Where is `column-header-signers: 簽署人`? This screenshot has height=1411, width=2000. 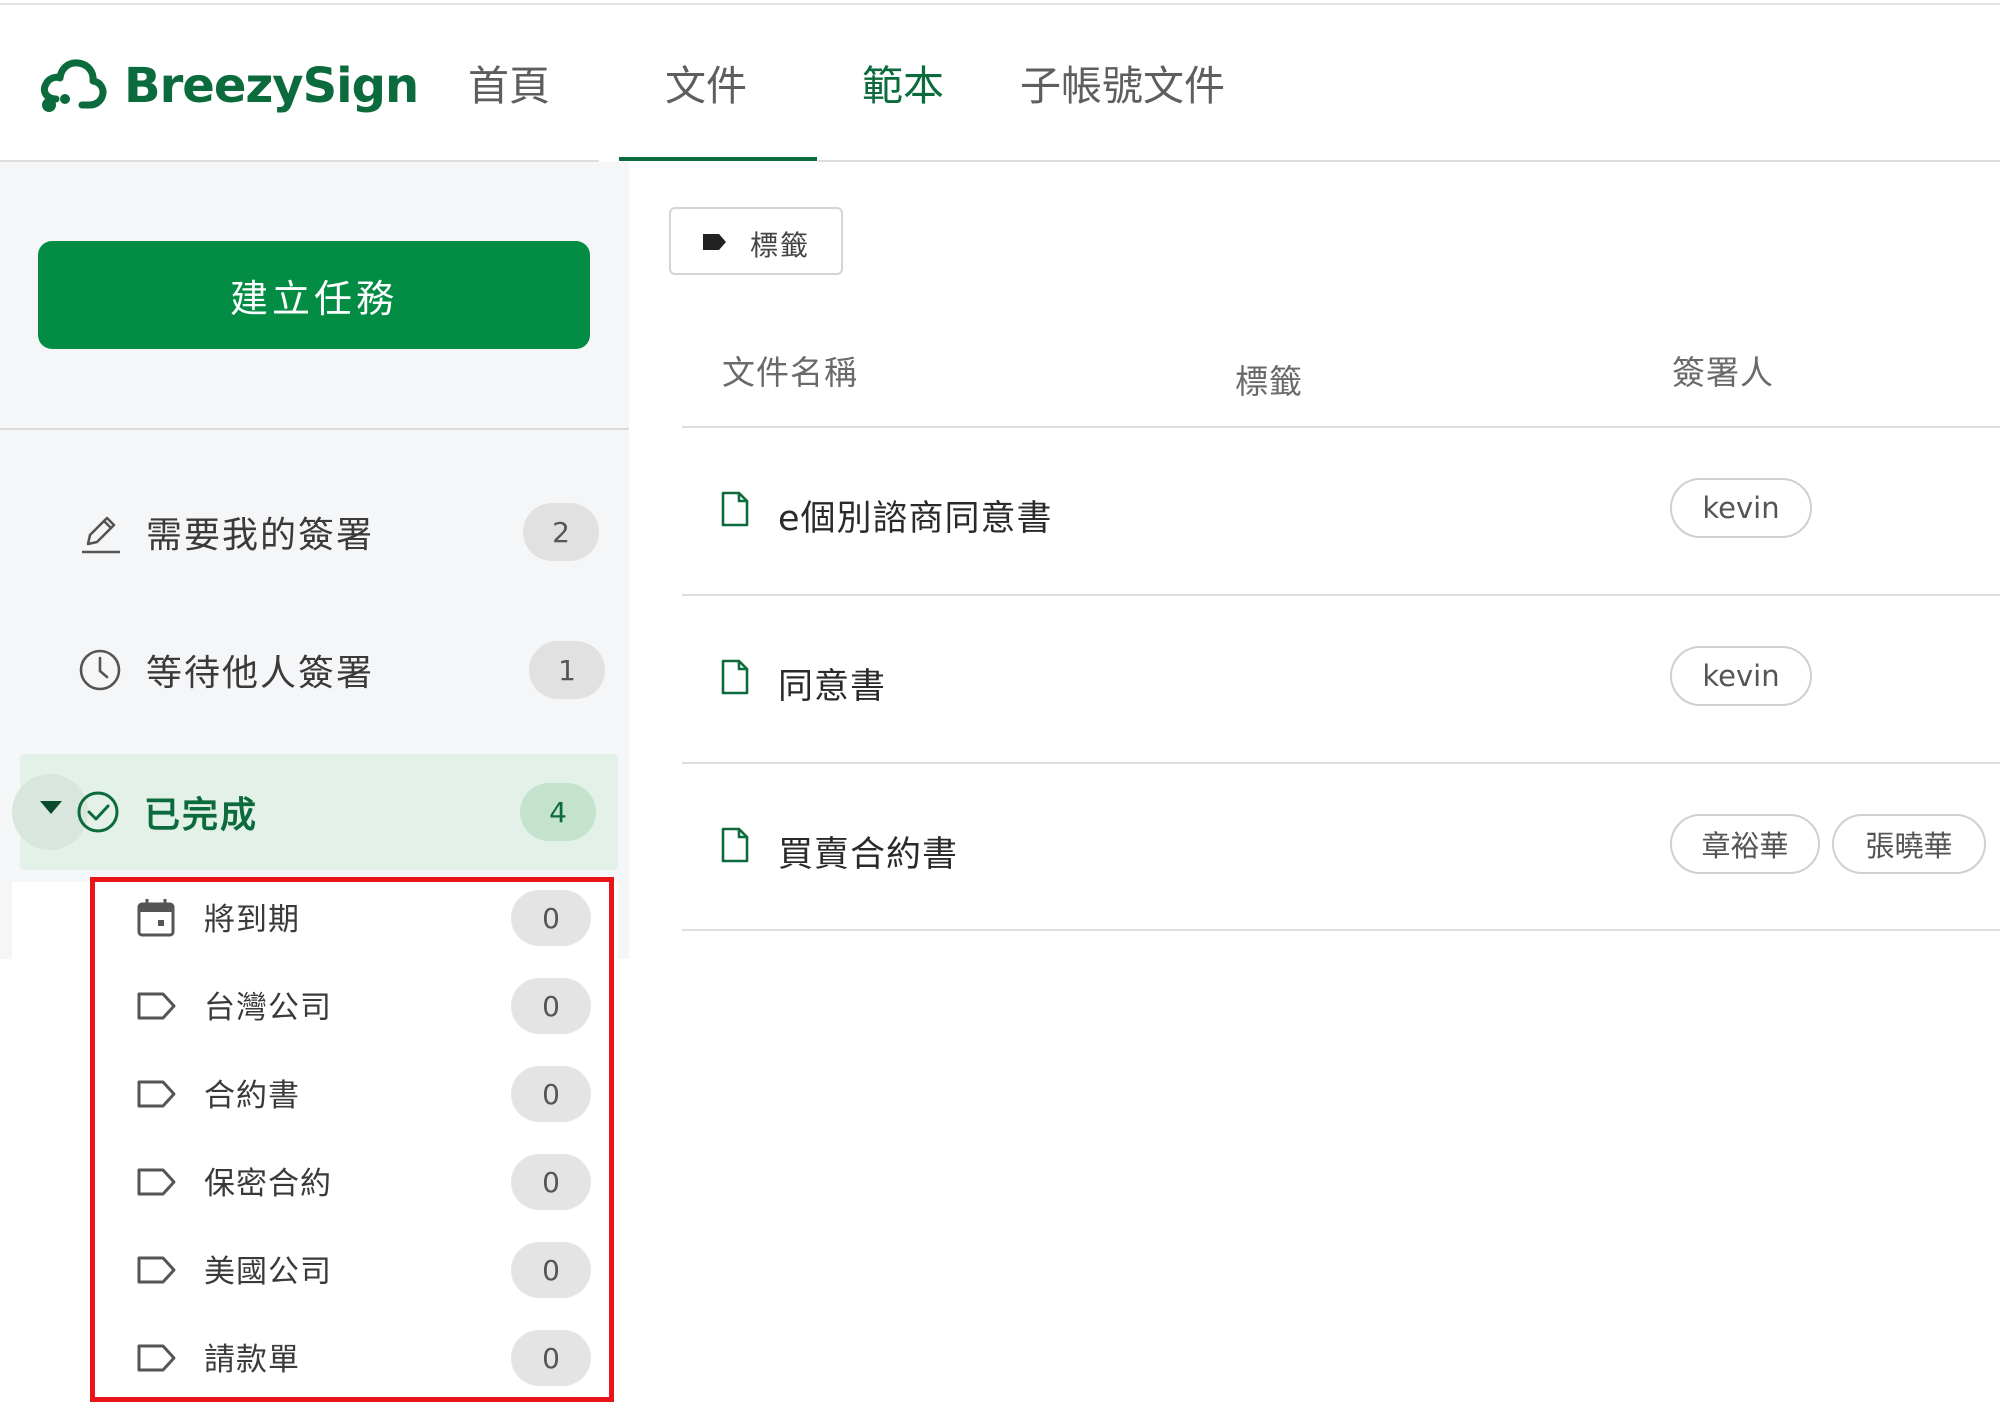
column-header-signers: 簽署人 is located at coordinates (1723, 370).